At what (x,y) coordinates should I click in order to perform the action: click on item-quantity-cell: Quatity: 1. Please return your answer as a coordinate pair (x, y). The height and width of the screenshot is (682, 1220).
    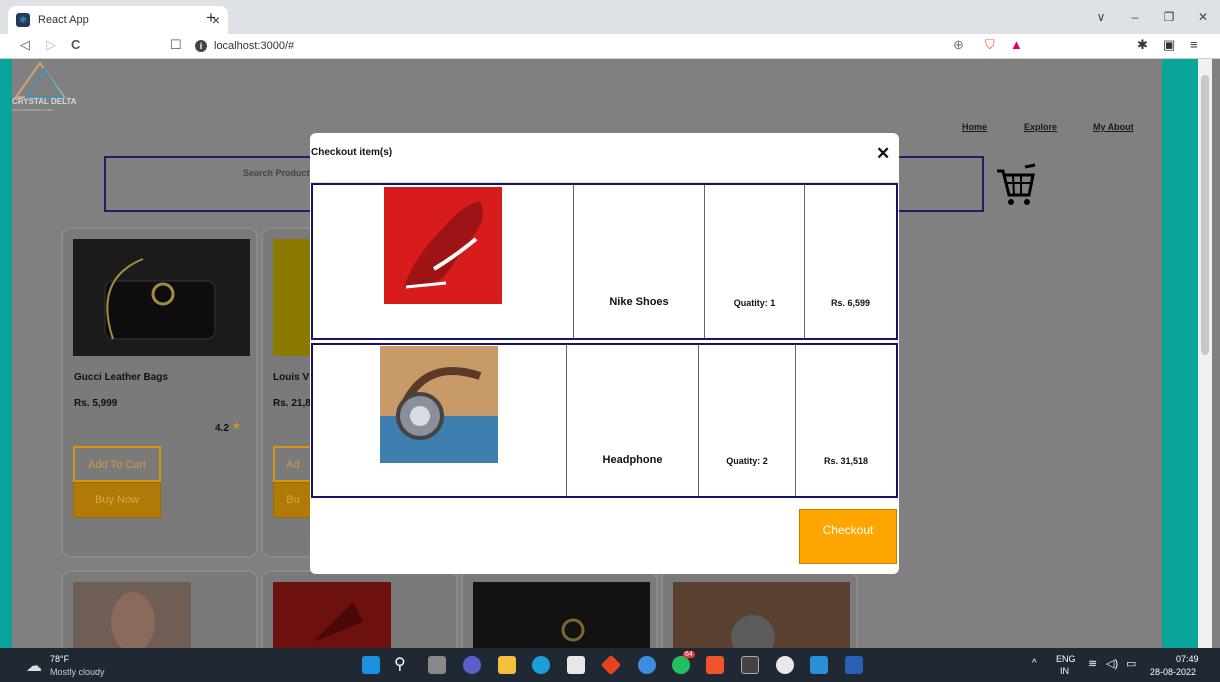
    Looking at the image, I should click on (755, 261).